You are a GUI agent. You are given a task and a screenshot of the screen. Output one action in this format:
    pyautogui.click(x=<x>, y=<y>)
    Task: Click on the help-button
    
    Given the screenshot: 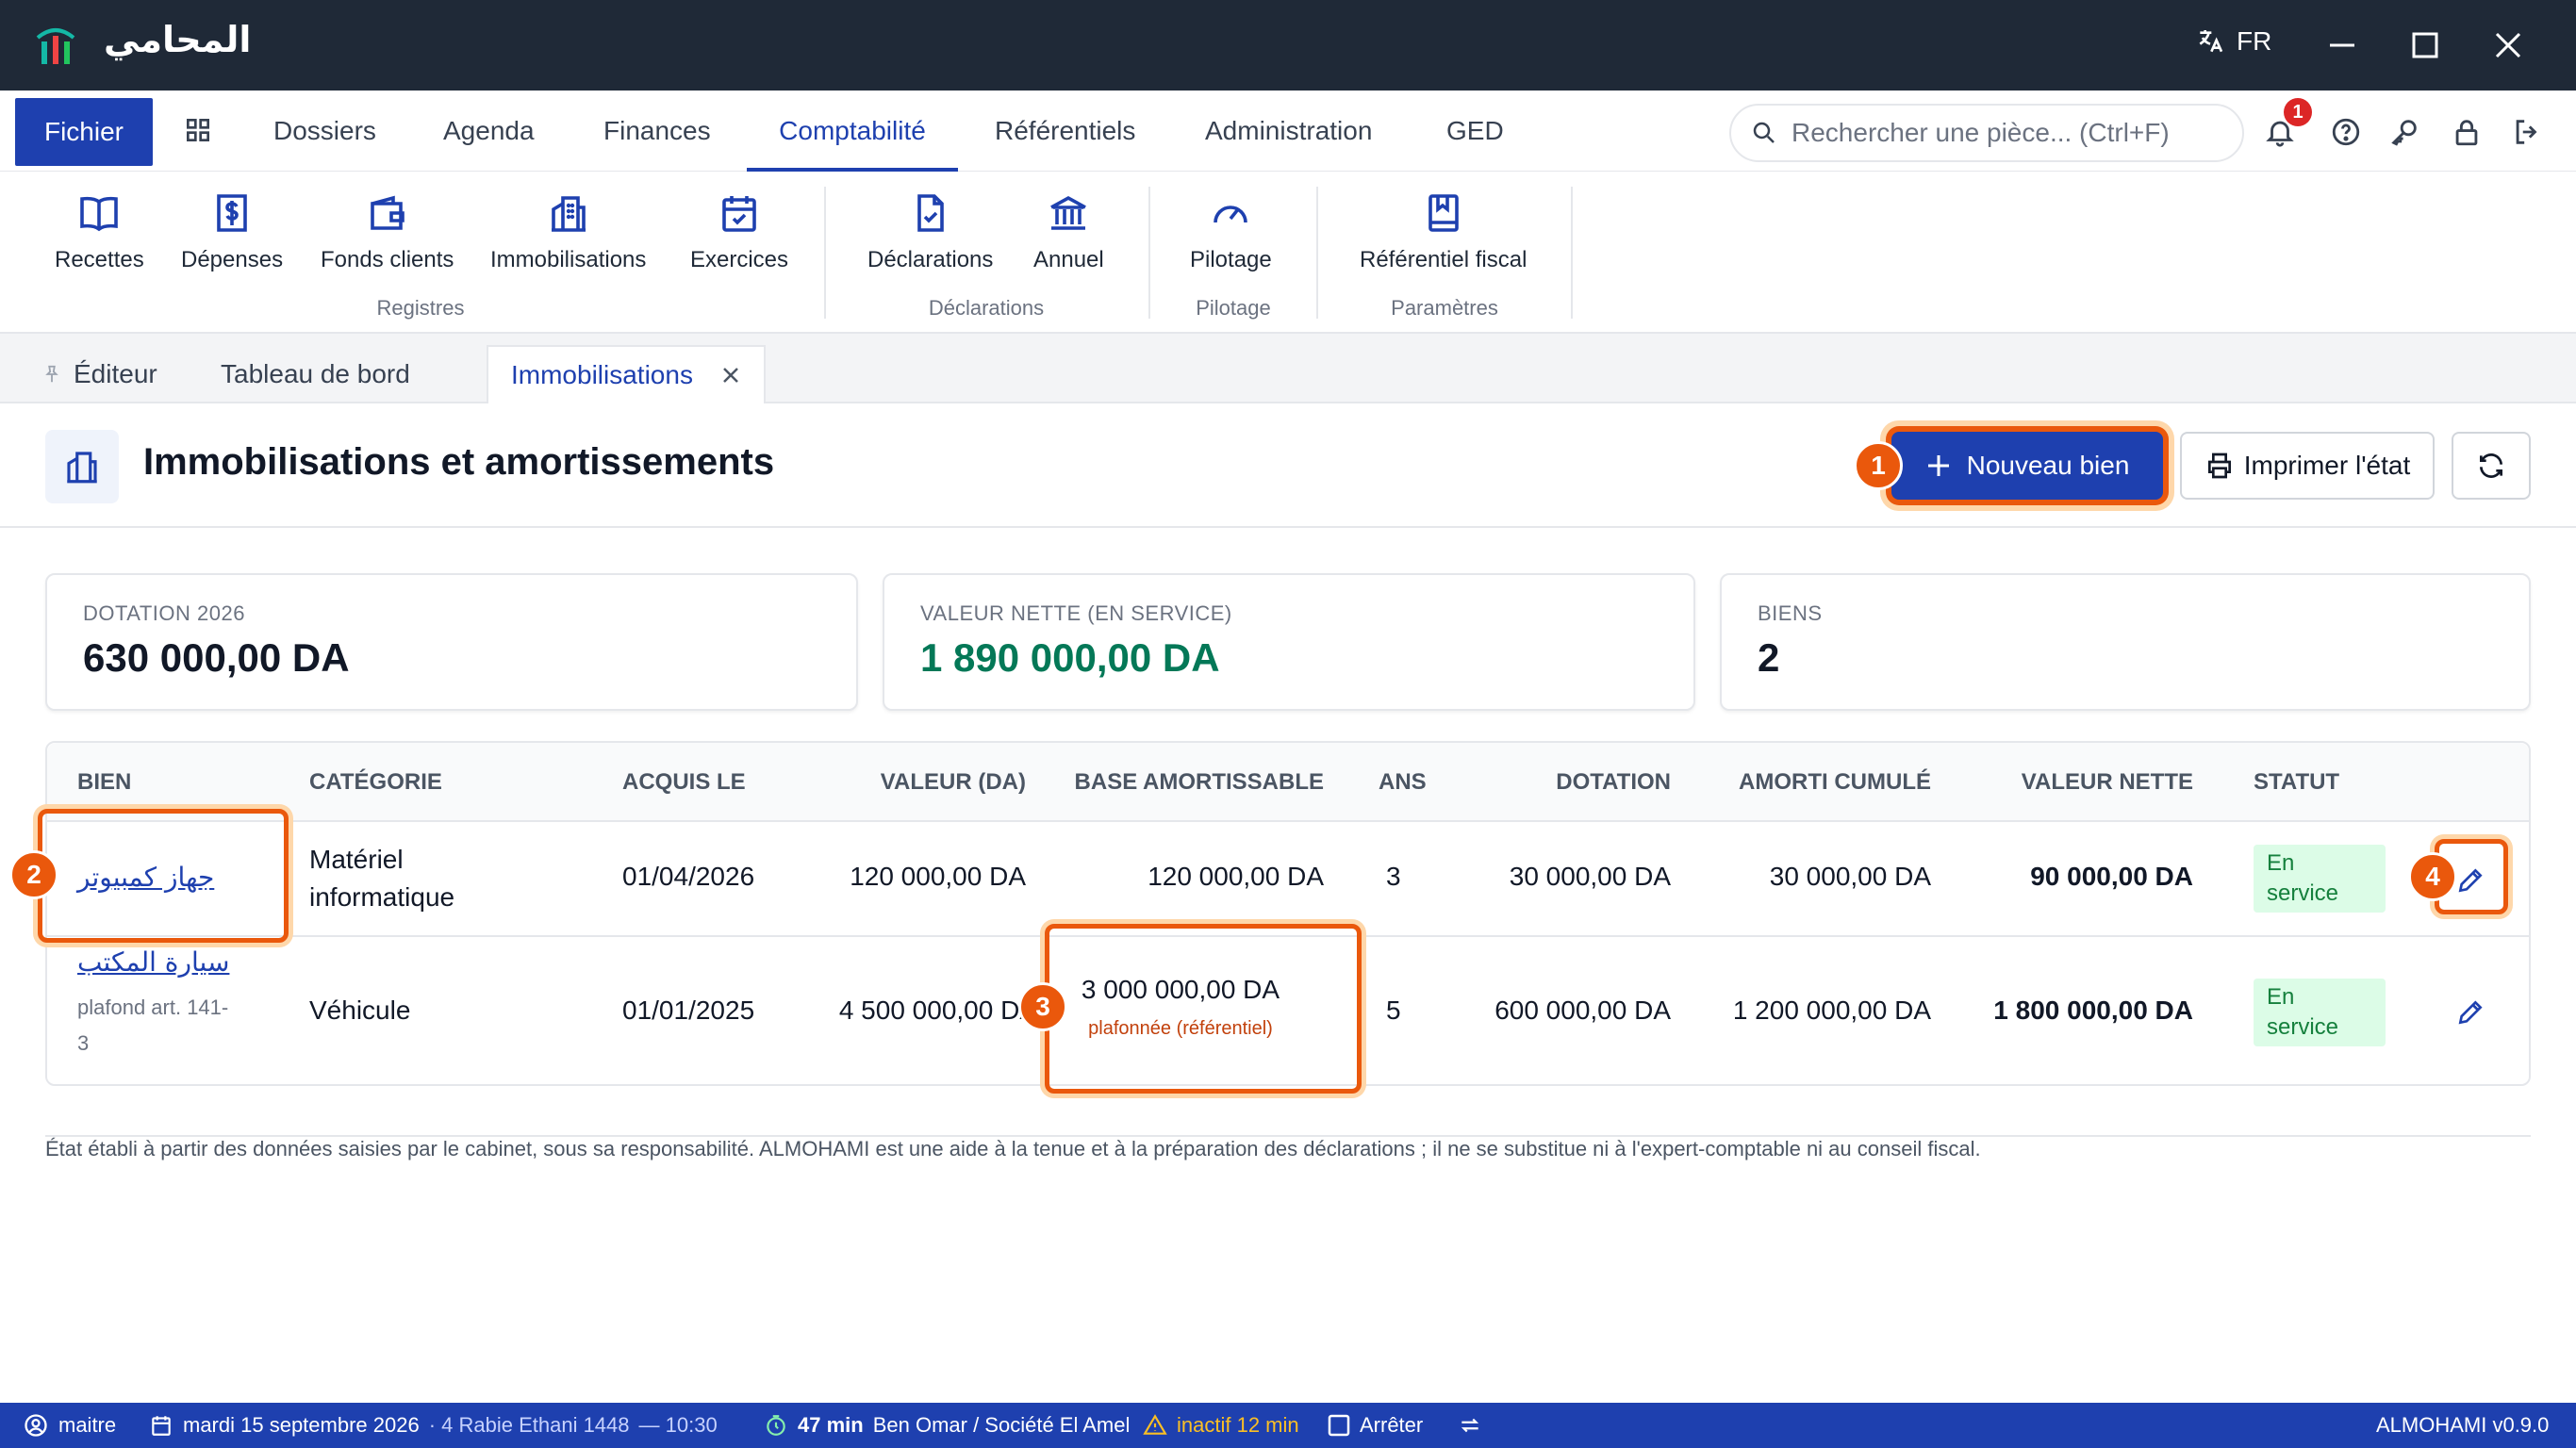 What is the action you would take?
    pyautogui.click(x=2346, y=132)
    